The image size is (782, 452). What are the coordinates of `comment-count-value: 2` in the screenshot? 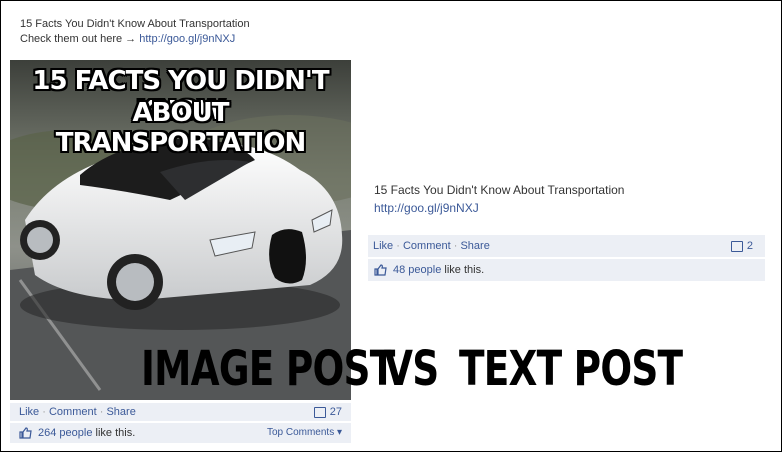 It's located at (749, 246).